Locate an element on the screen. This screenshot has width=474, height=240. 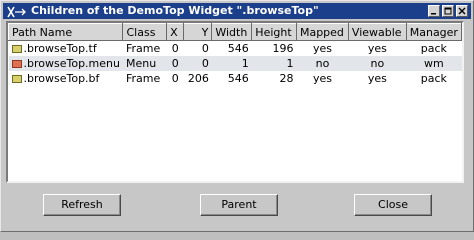
viewable-cell: no is located at coordinates (377, 63).